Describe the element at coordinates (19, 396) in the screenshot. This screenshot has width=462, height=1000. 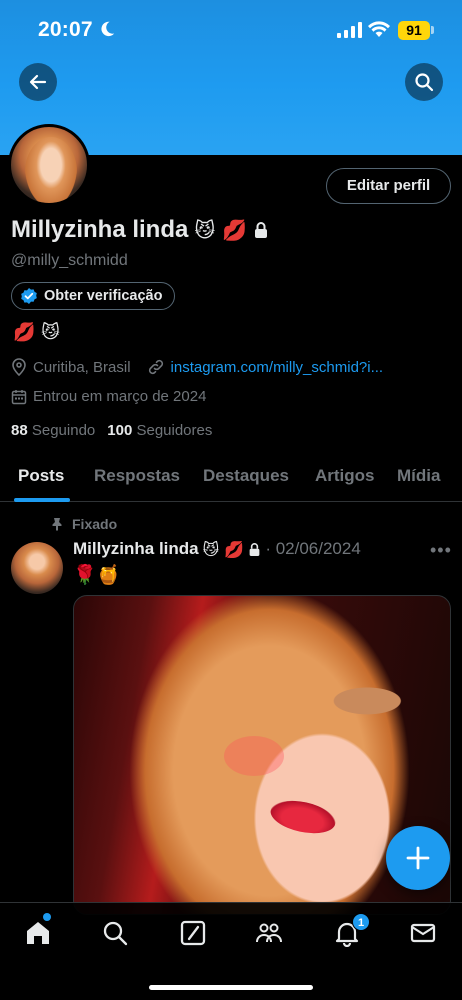
I see `calendar-icon` at that location.